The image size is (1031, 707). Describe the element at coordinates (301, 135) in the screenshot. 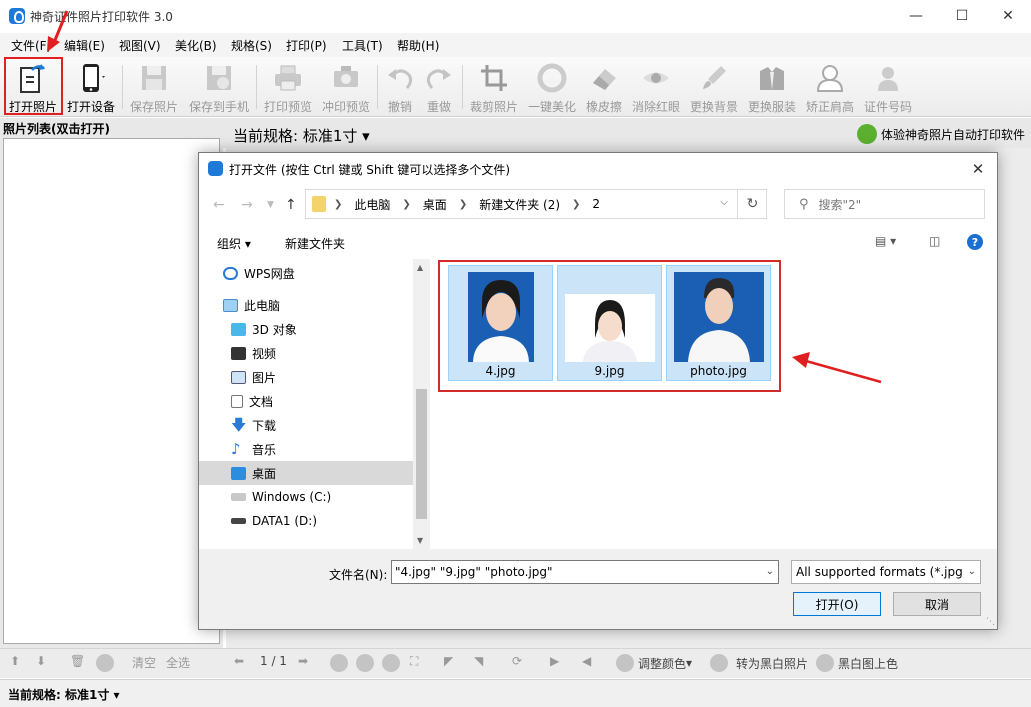

I see `current-spec-selector: 当前规格: 标准1寸 ▾` at that location.